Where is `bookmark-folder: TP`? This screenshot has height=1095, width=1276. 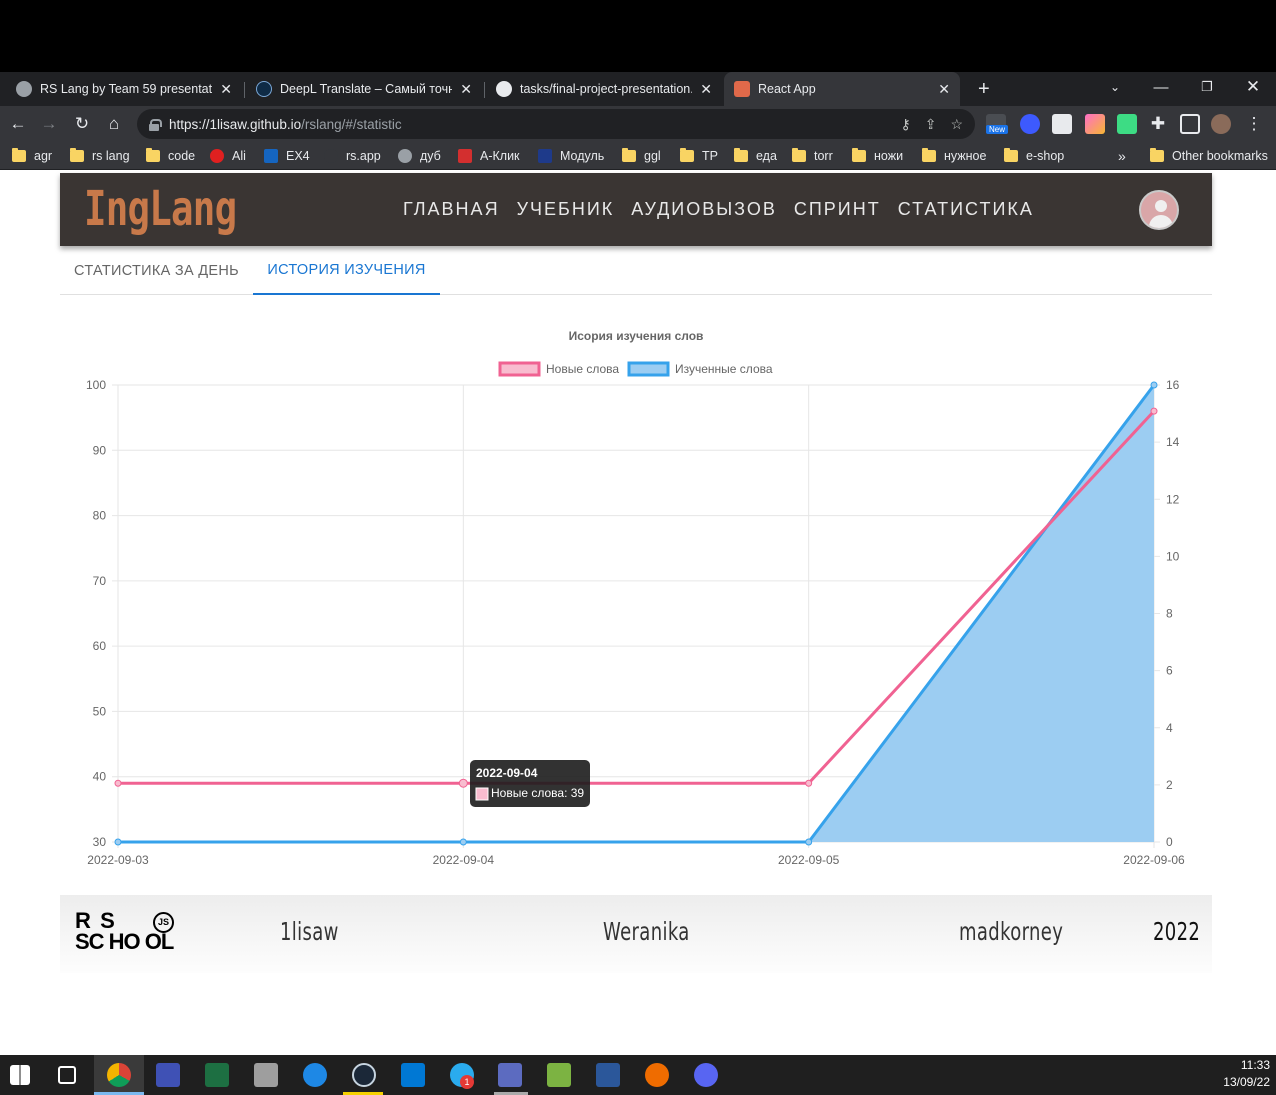
bookmark-folder: TP is located at coordinates (699, 156).